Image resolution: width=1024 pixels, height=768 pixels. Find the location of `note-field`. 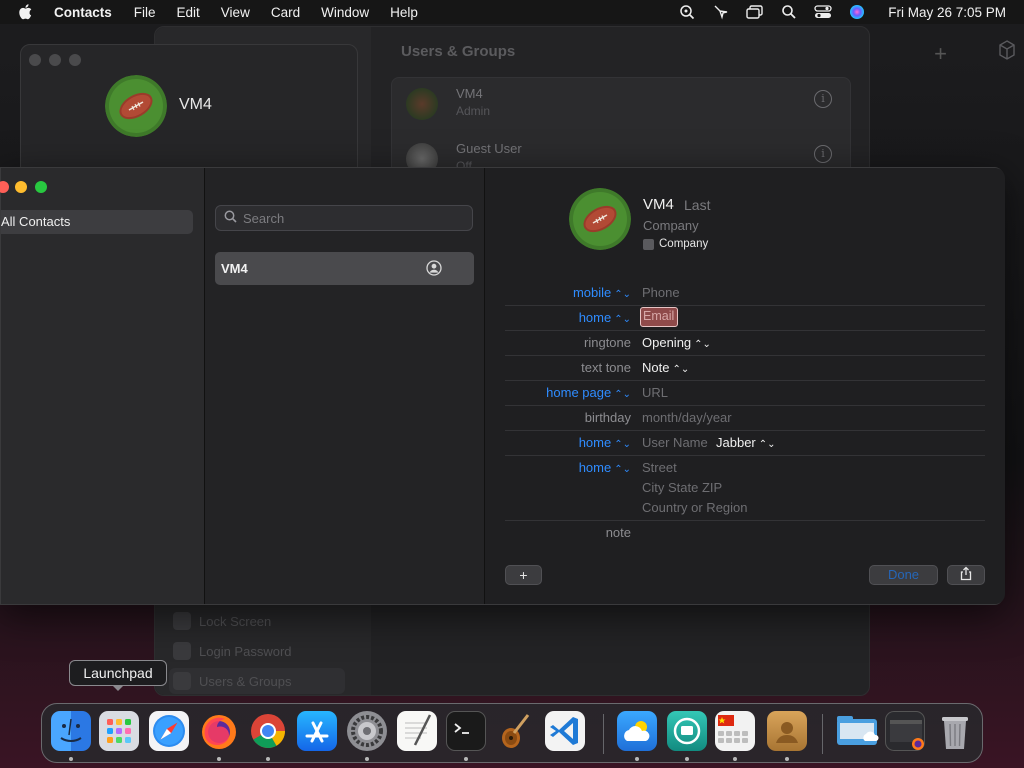

note-field is located at coordinates (792, 534).